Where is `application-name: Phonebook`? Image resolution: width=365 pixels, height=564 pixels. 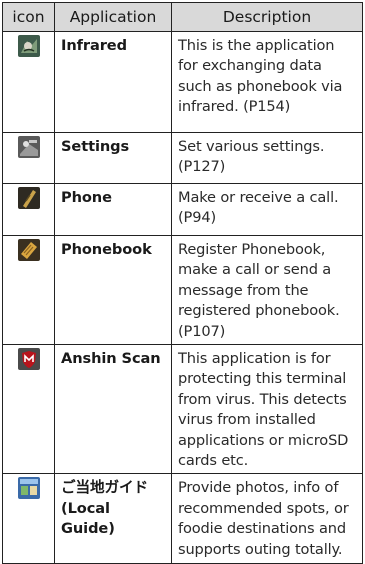 application-name: Phonebook is located at coordinates (113, 290).